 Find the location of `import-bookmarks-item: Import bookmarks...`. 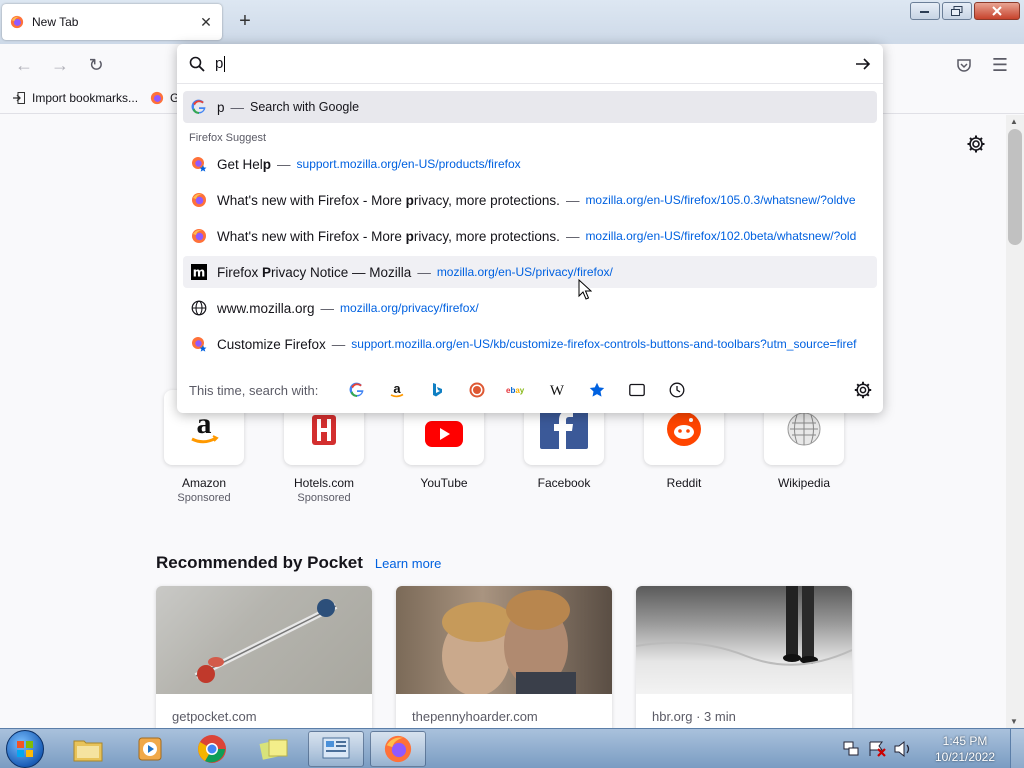

import-bookmarks-item: Import bookmarks... is located at coordinates (75, 98).